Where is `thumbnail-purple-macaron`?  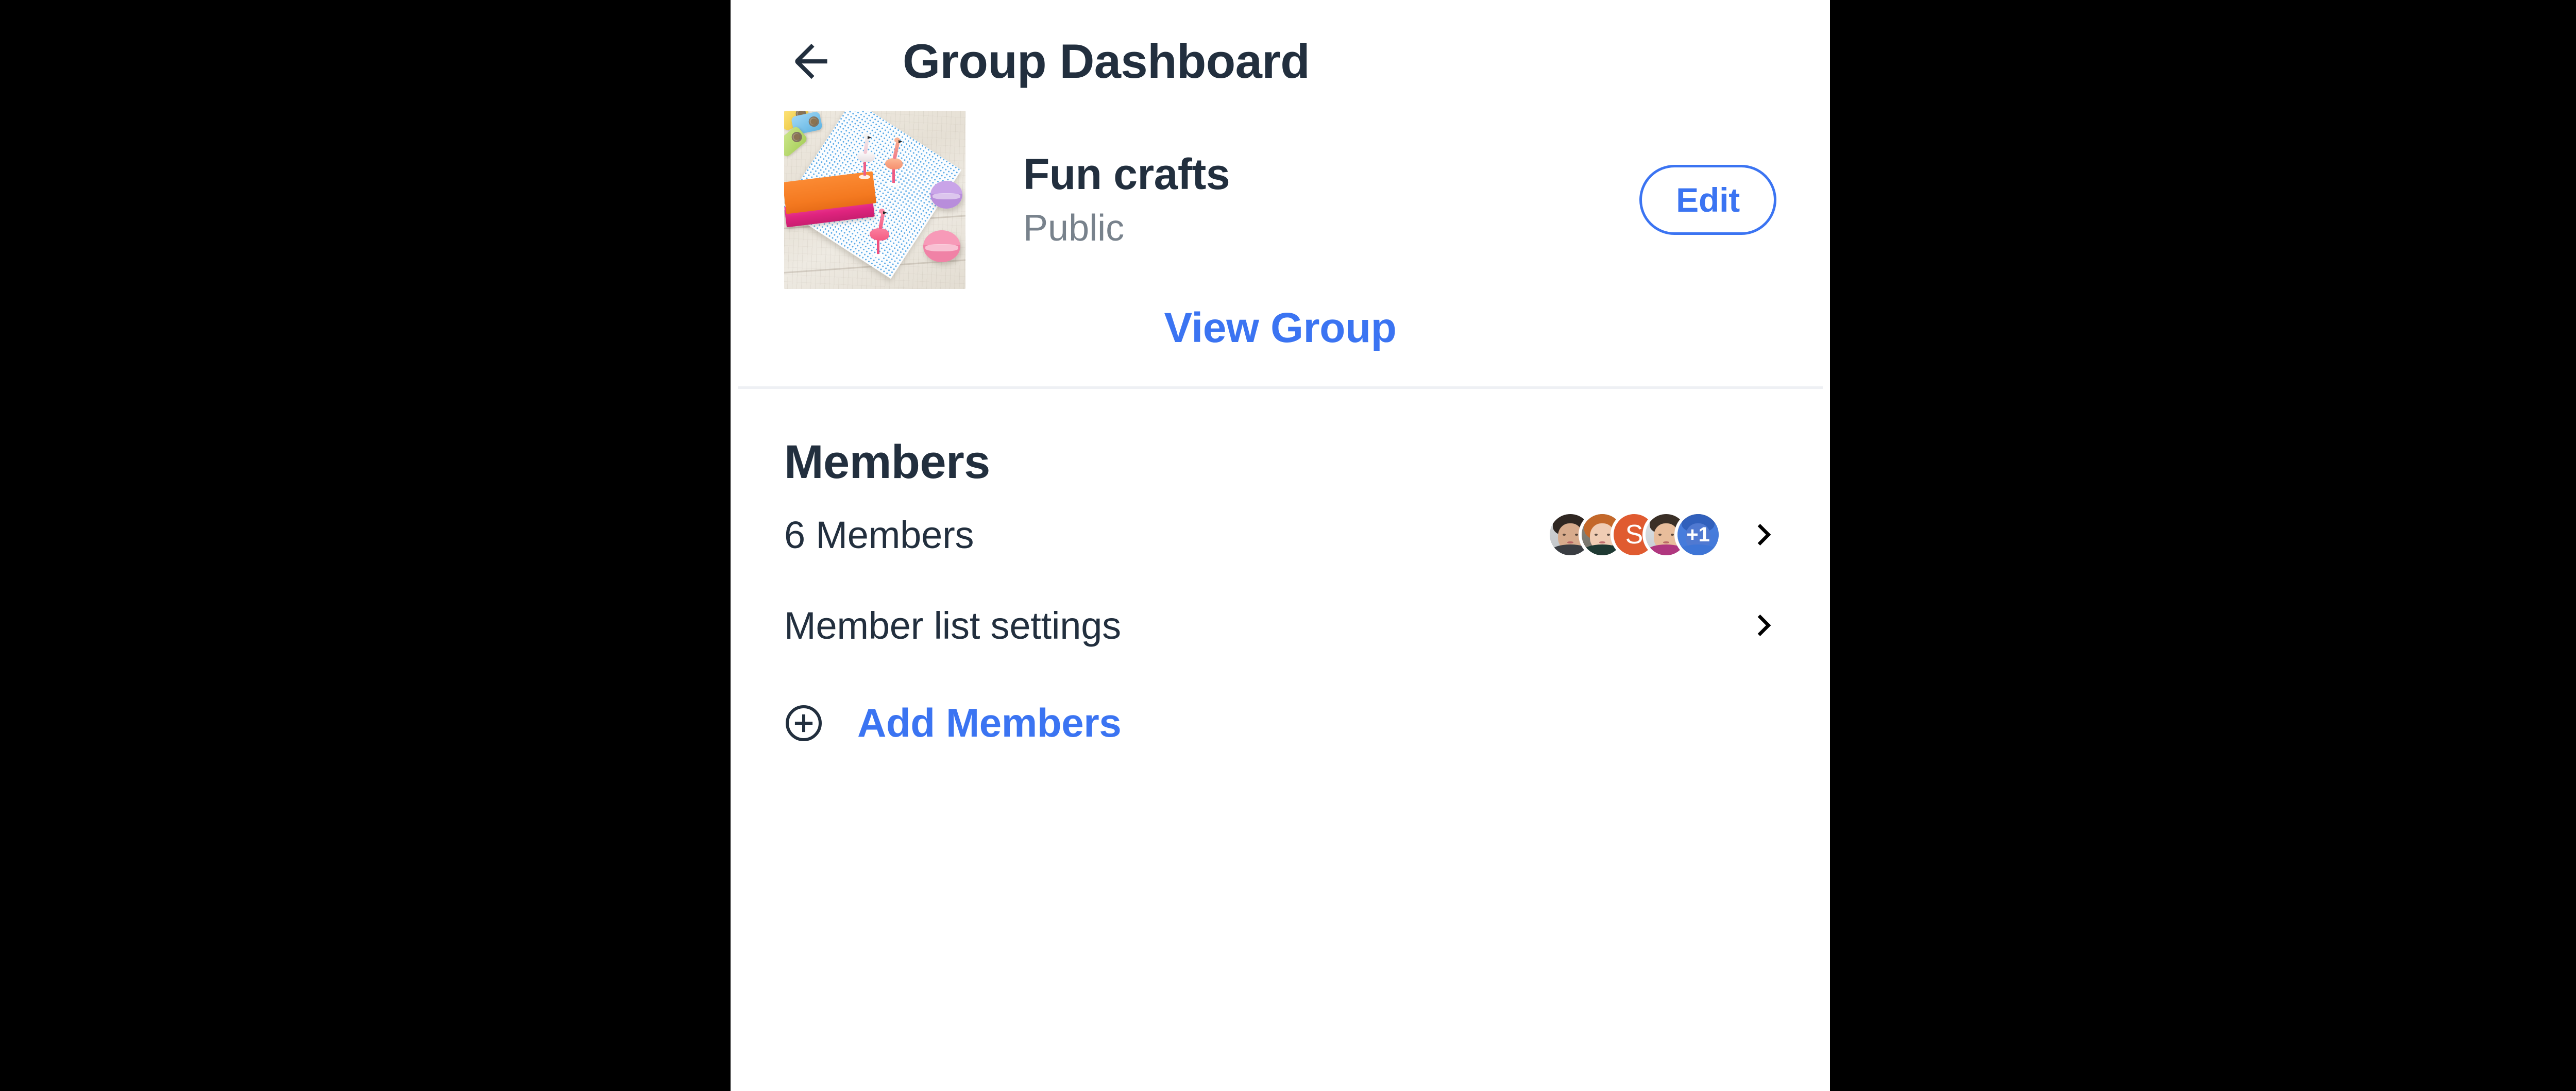
thumbnail-purple-macaron is located at coordinates (946, 195).